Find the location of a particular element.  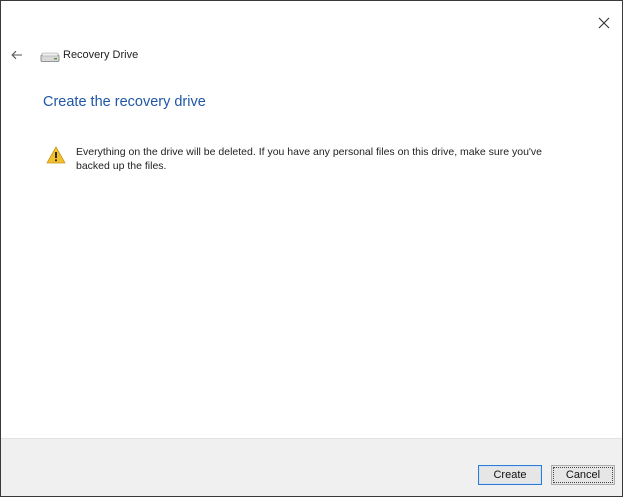

nav-title: Recovery Drive is located at coordinates (101, 55).